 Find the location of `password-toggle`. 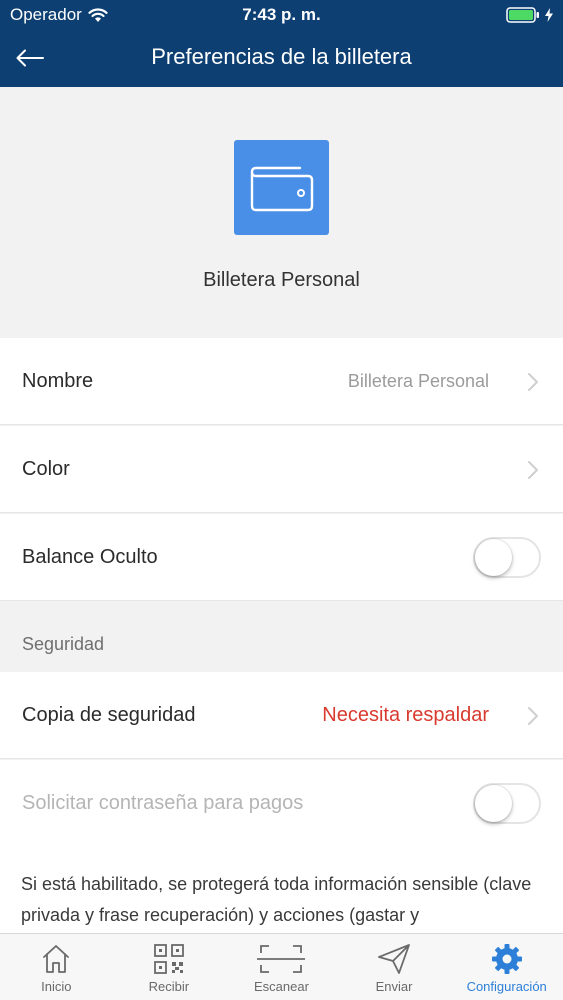

password-toggle is located at coordinates (507, 803).